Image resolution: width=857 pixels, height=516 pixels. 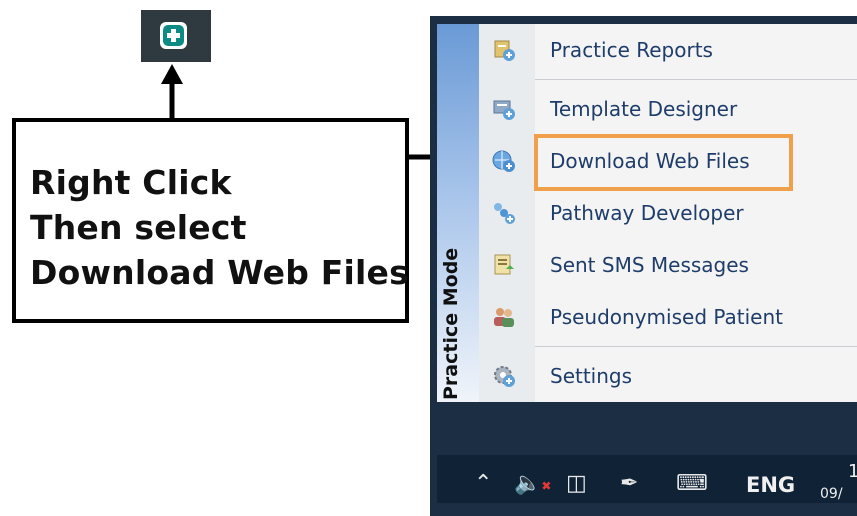 I want to click on menu-item-pathway-developer: Pathway Developer, so click(x=668, y=213).